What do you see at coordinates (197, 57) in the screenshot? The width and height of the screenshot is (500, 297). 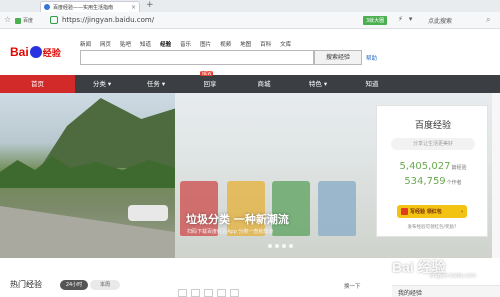 I see `search-input` at bounding box center [197, 57].